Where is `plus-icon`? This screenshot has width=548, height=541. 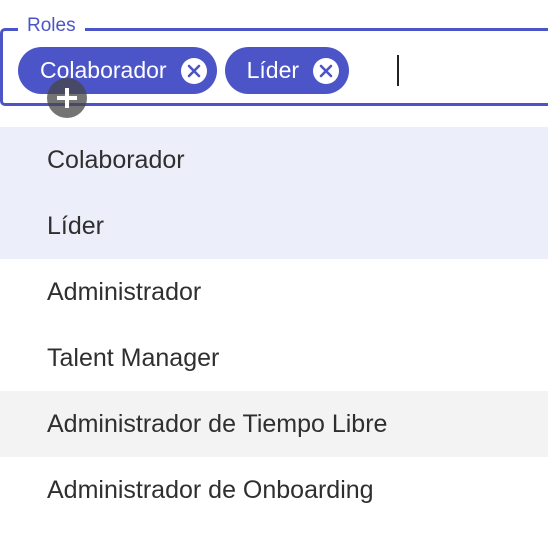
plus-icon is located at coordinates (67, 98).